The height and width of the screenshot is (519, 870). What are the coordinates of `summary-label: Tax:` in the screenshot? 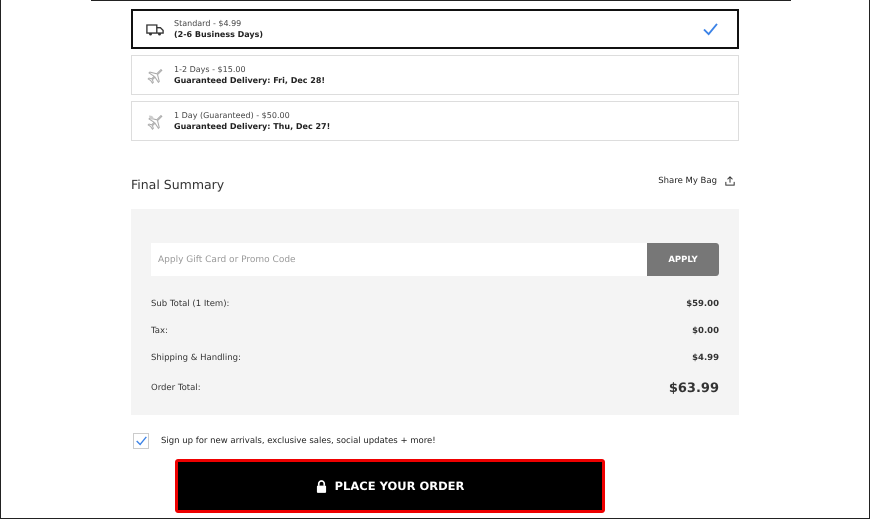 It's located at (159, 331).